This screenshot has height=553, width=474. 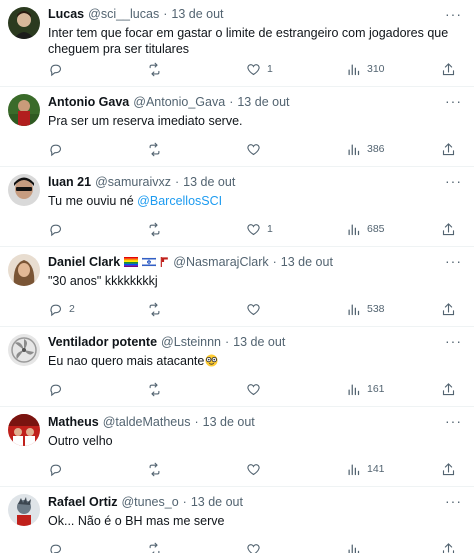 I want to click on user-handle: @sci__lucas, so click(x=123, y=14).